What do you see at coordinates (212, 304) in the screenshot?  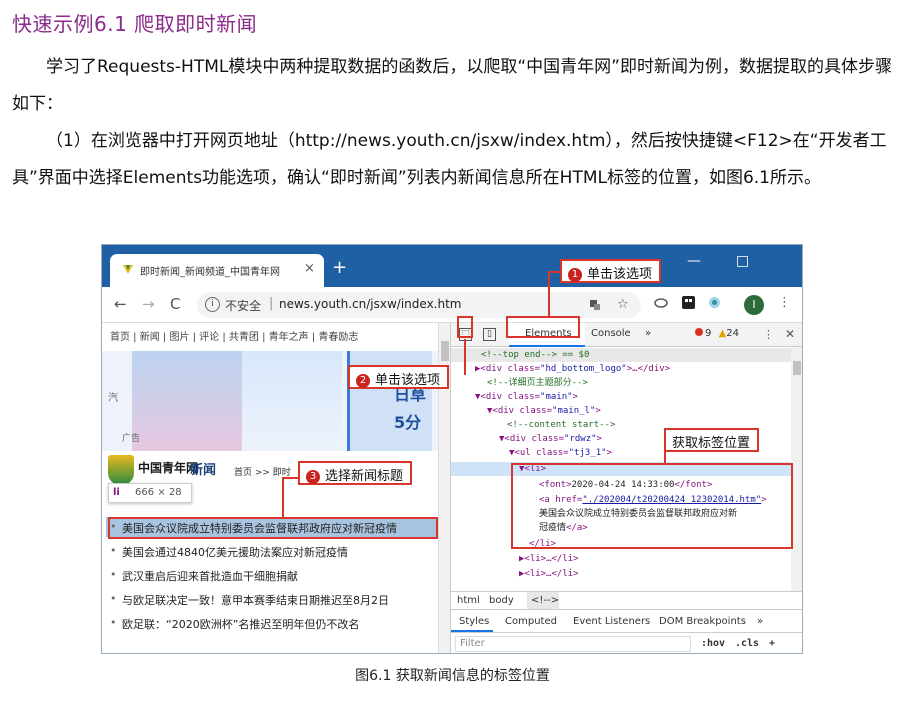 I see `site-info-icon: i` at bounding box center [212, 304].